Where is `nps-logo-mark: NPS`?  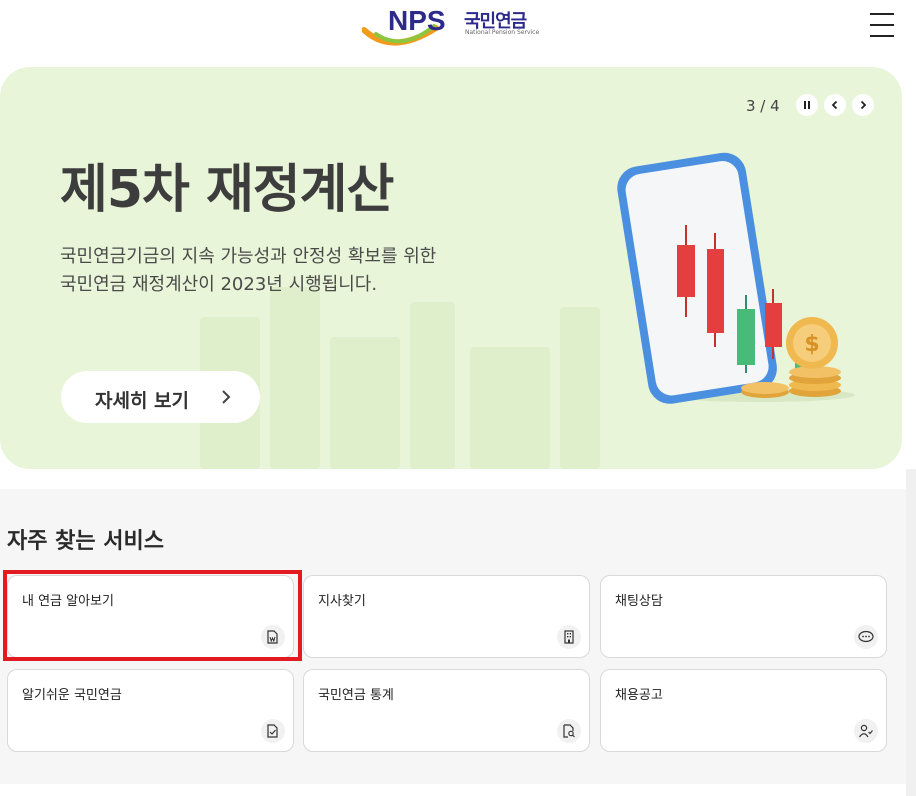
nps-logo-mark: NPS is located at coordinates (404, 25).